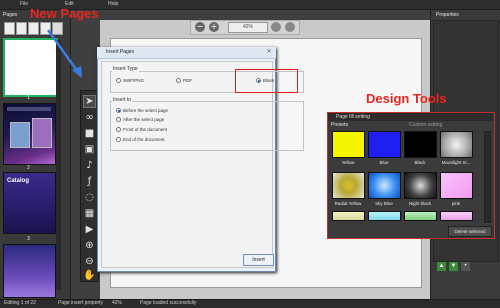  I want to click on shape-icon: ◌, so click(89, 197).